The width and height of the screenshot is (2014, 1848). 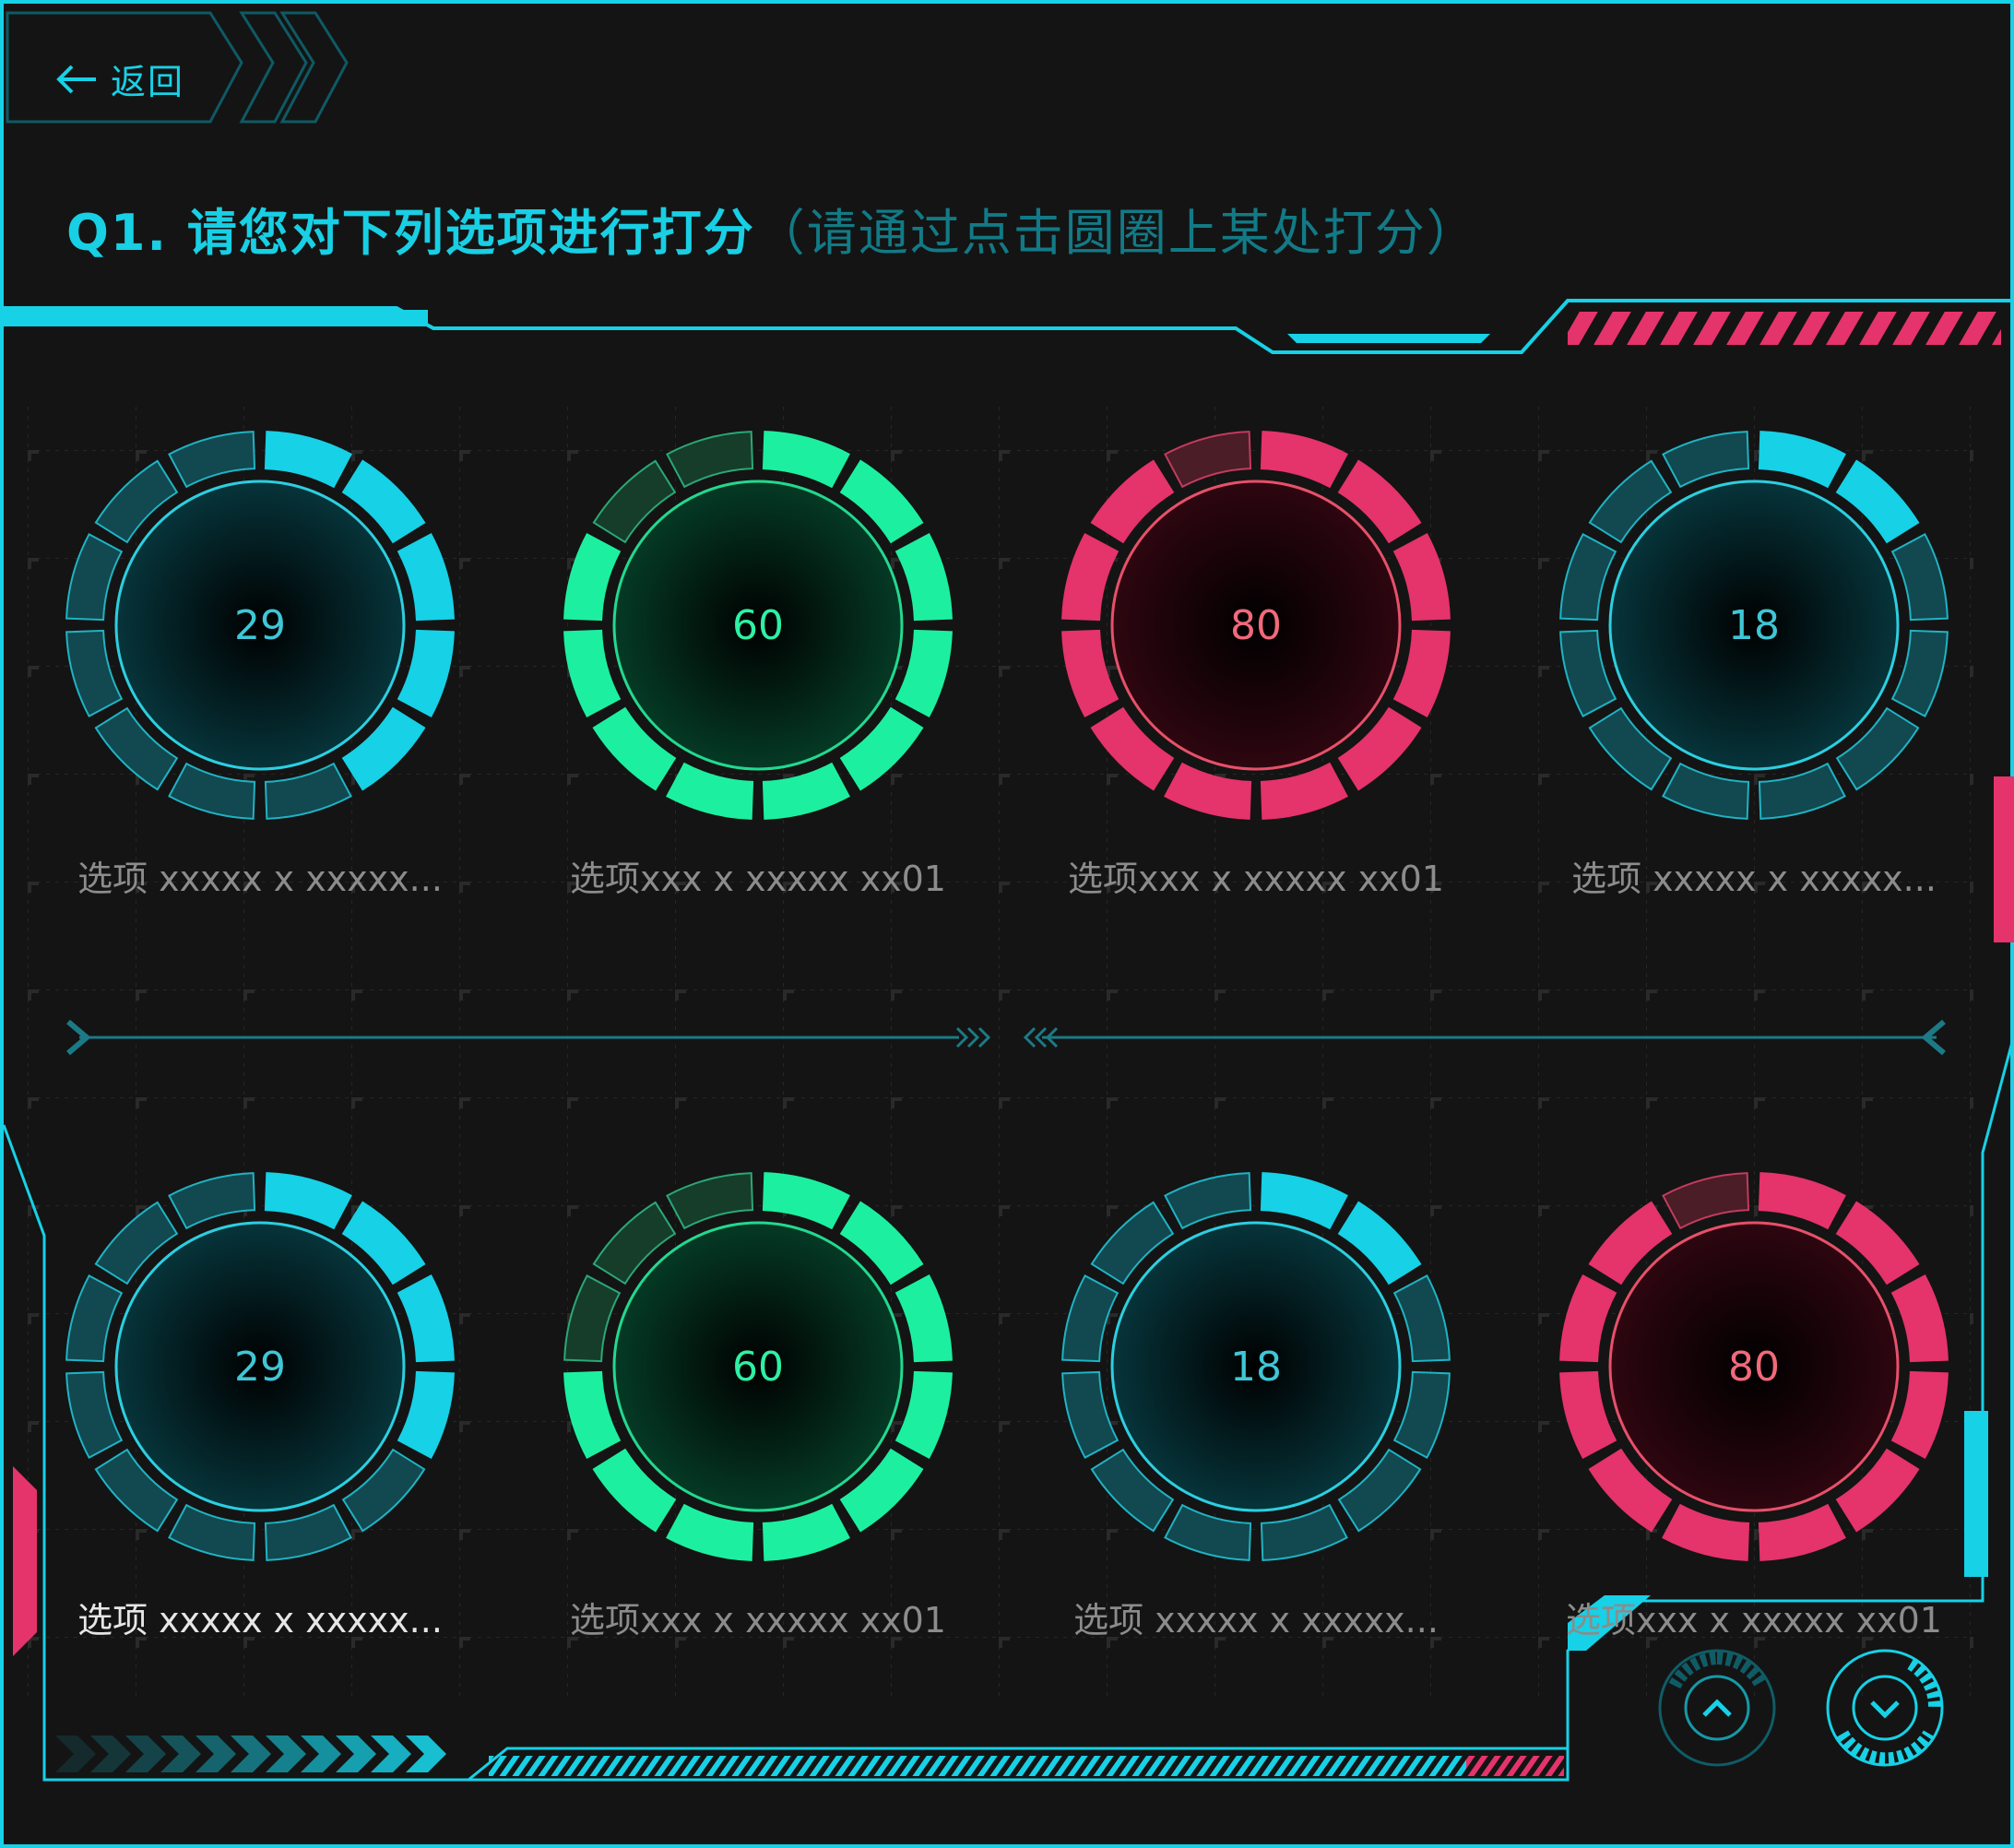 I want to click on question-title: Q1. 请您对下列选项进行打分（请通过点击圆圈上某处打分）, so click(x=772, y=229).